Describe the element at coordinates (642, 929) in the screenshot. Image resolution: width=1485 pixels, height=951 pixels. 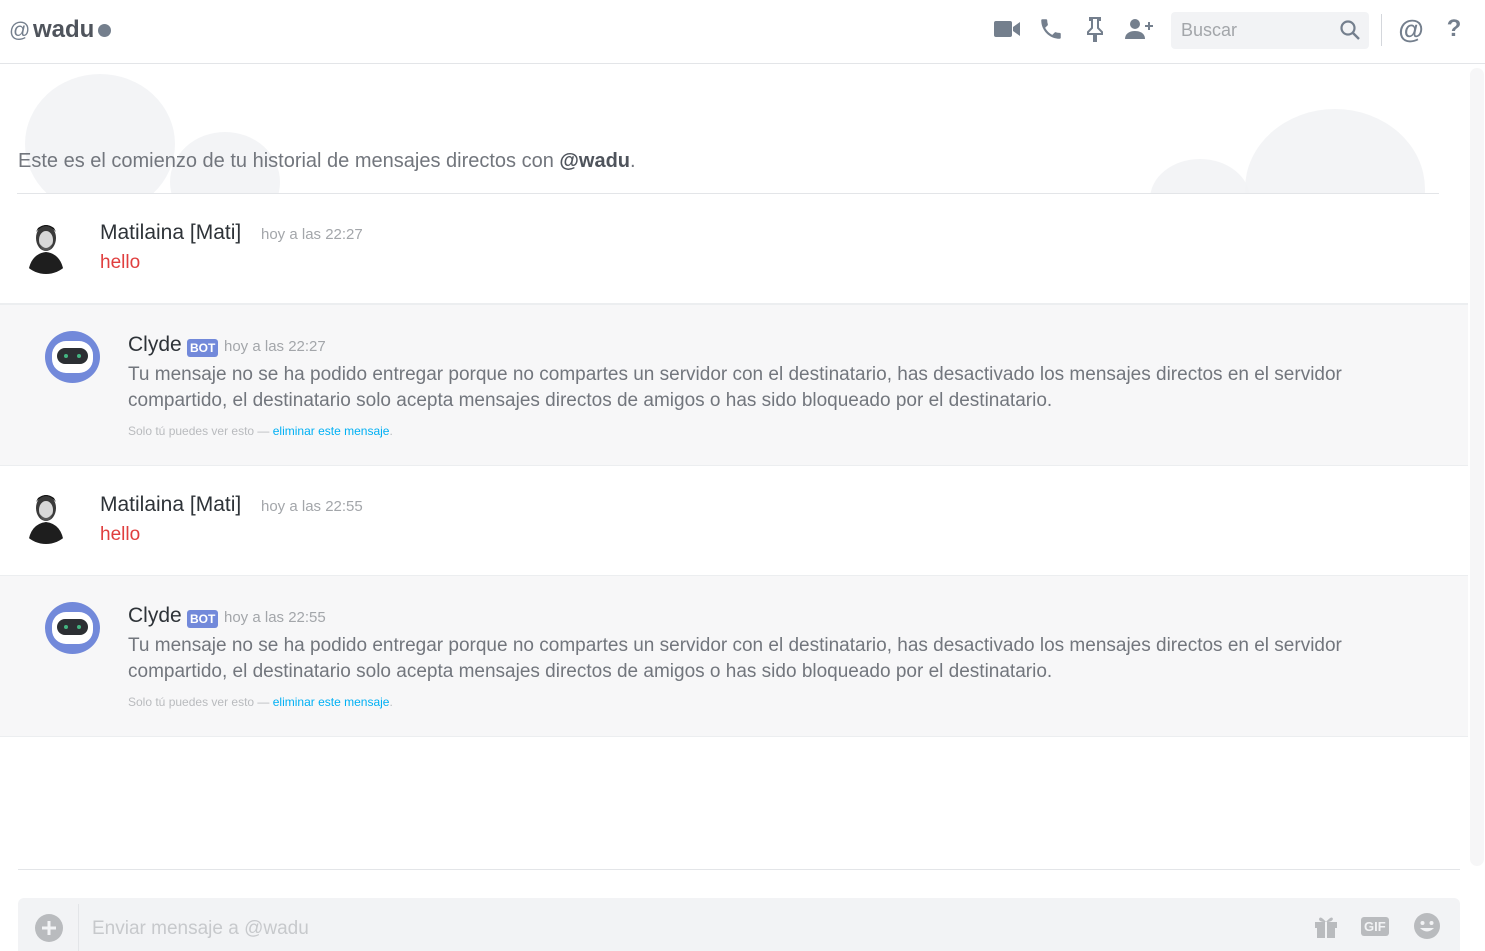
I see `message-input` at that location.